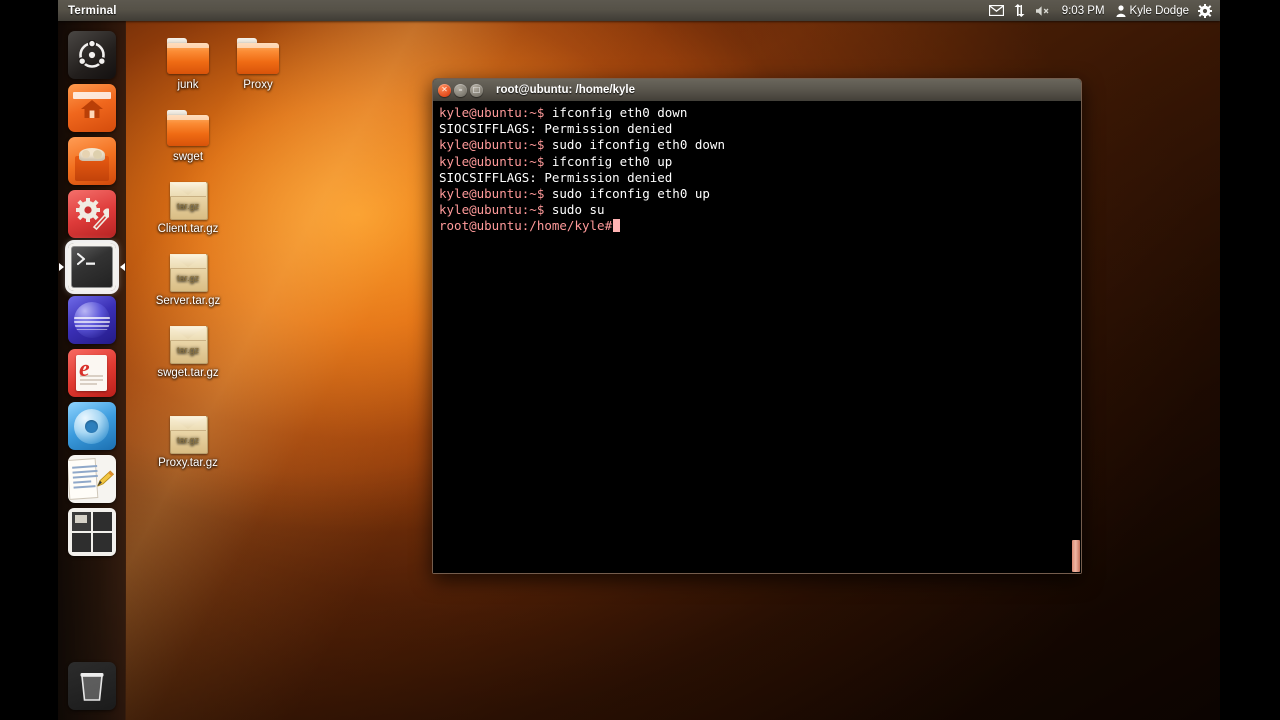 This screenshot has width=1280, height=720. What do you see at coordinates (1083, 10) in the screenshot?
I see `panel-clock: 9:03 PM` at bounding box center [1083, 10].